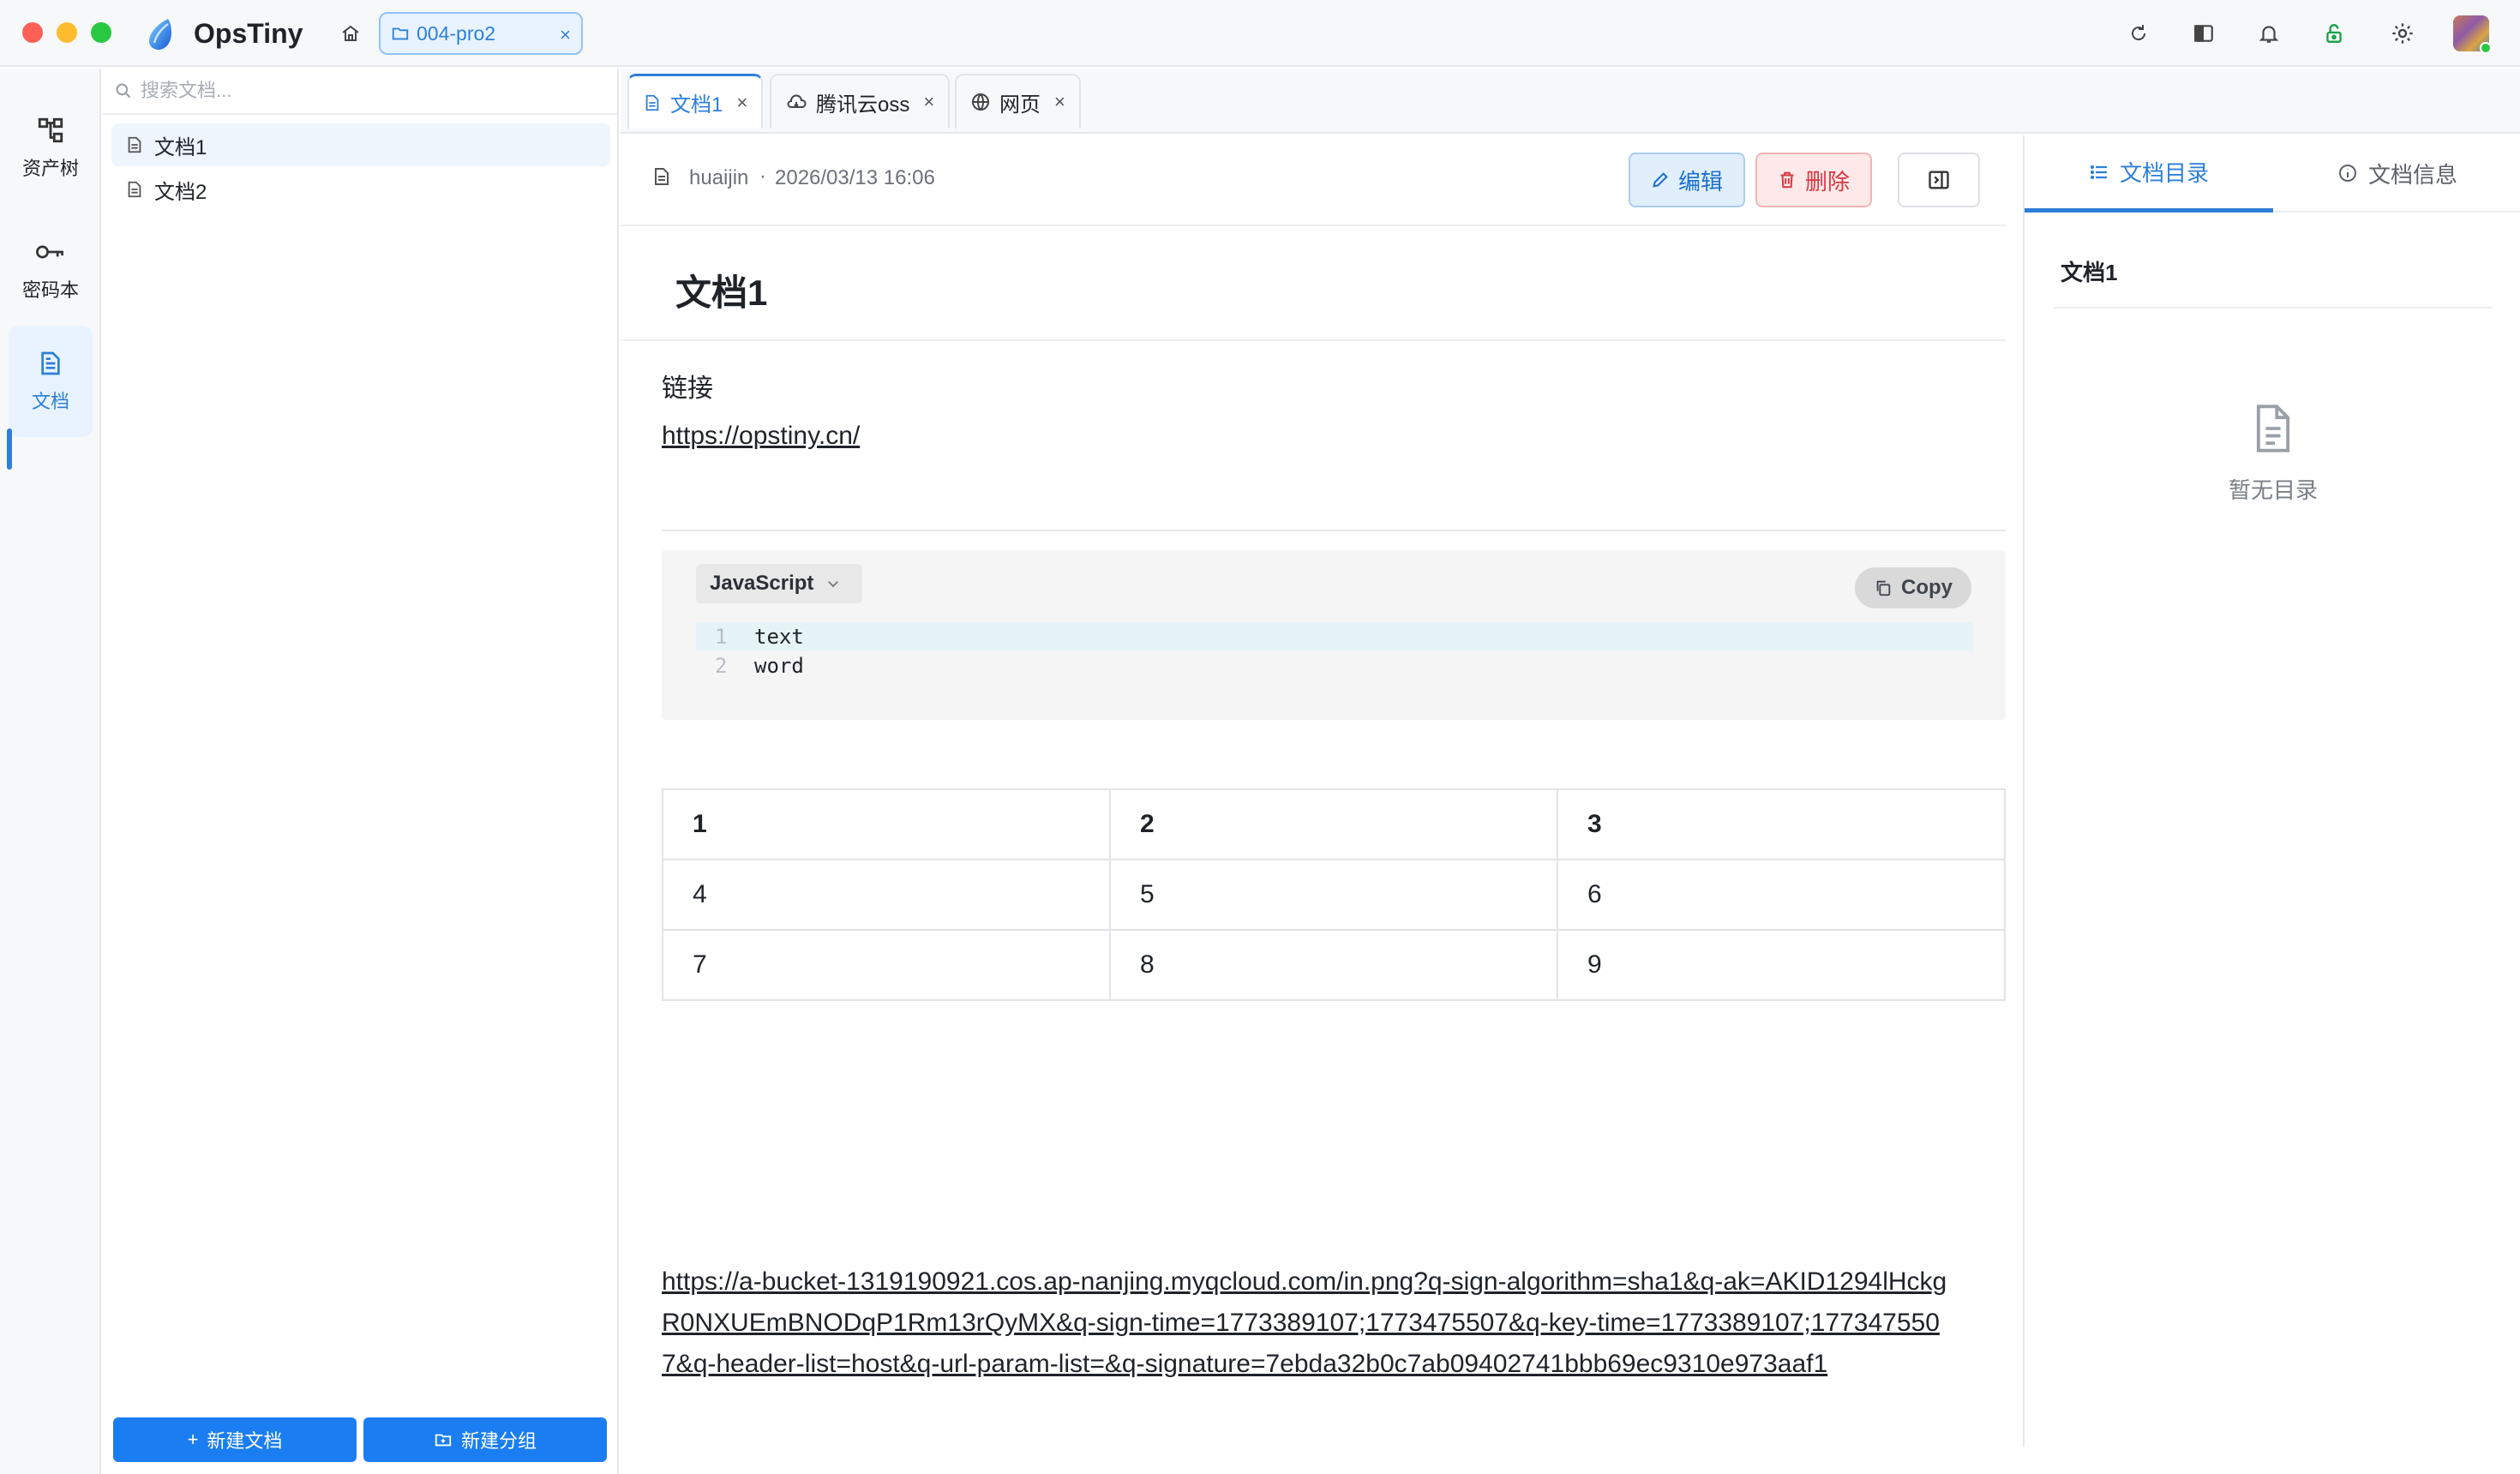 The width and height of the screenshot is (2520, 1474). I want to click on window-zoom-button, so click(101, 32).